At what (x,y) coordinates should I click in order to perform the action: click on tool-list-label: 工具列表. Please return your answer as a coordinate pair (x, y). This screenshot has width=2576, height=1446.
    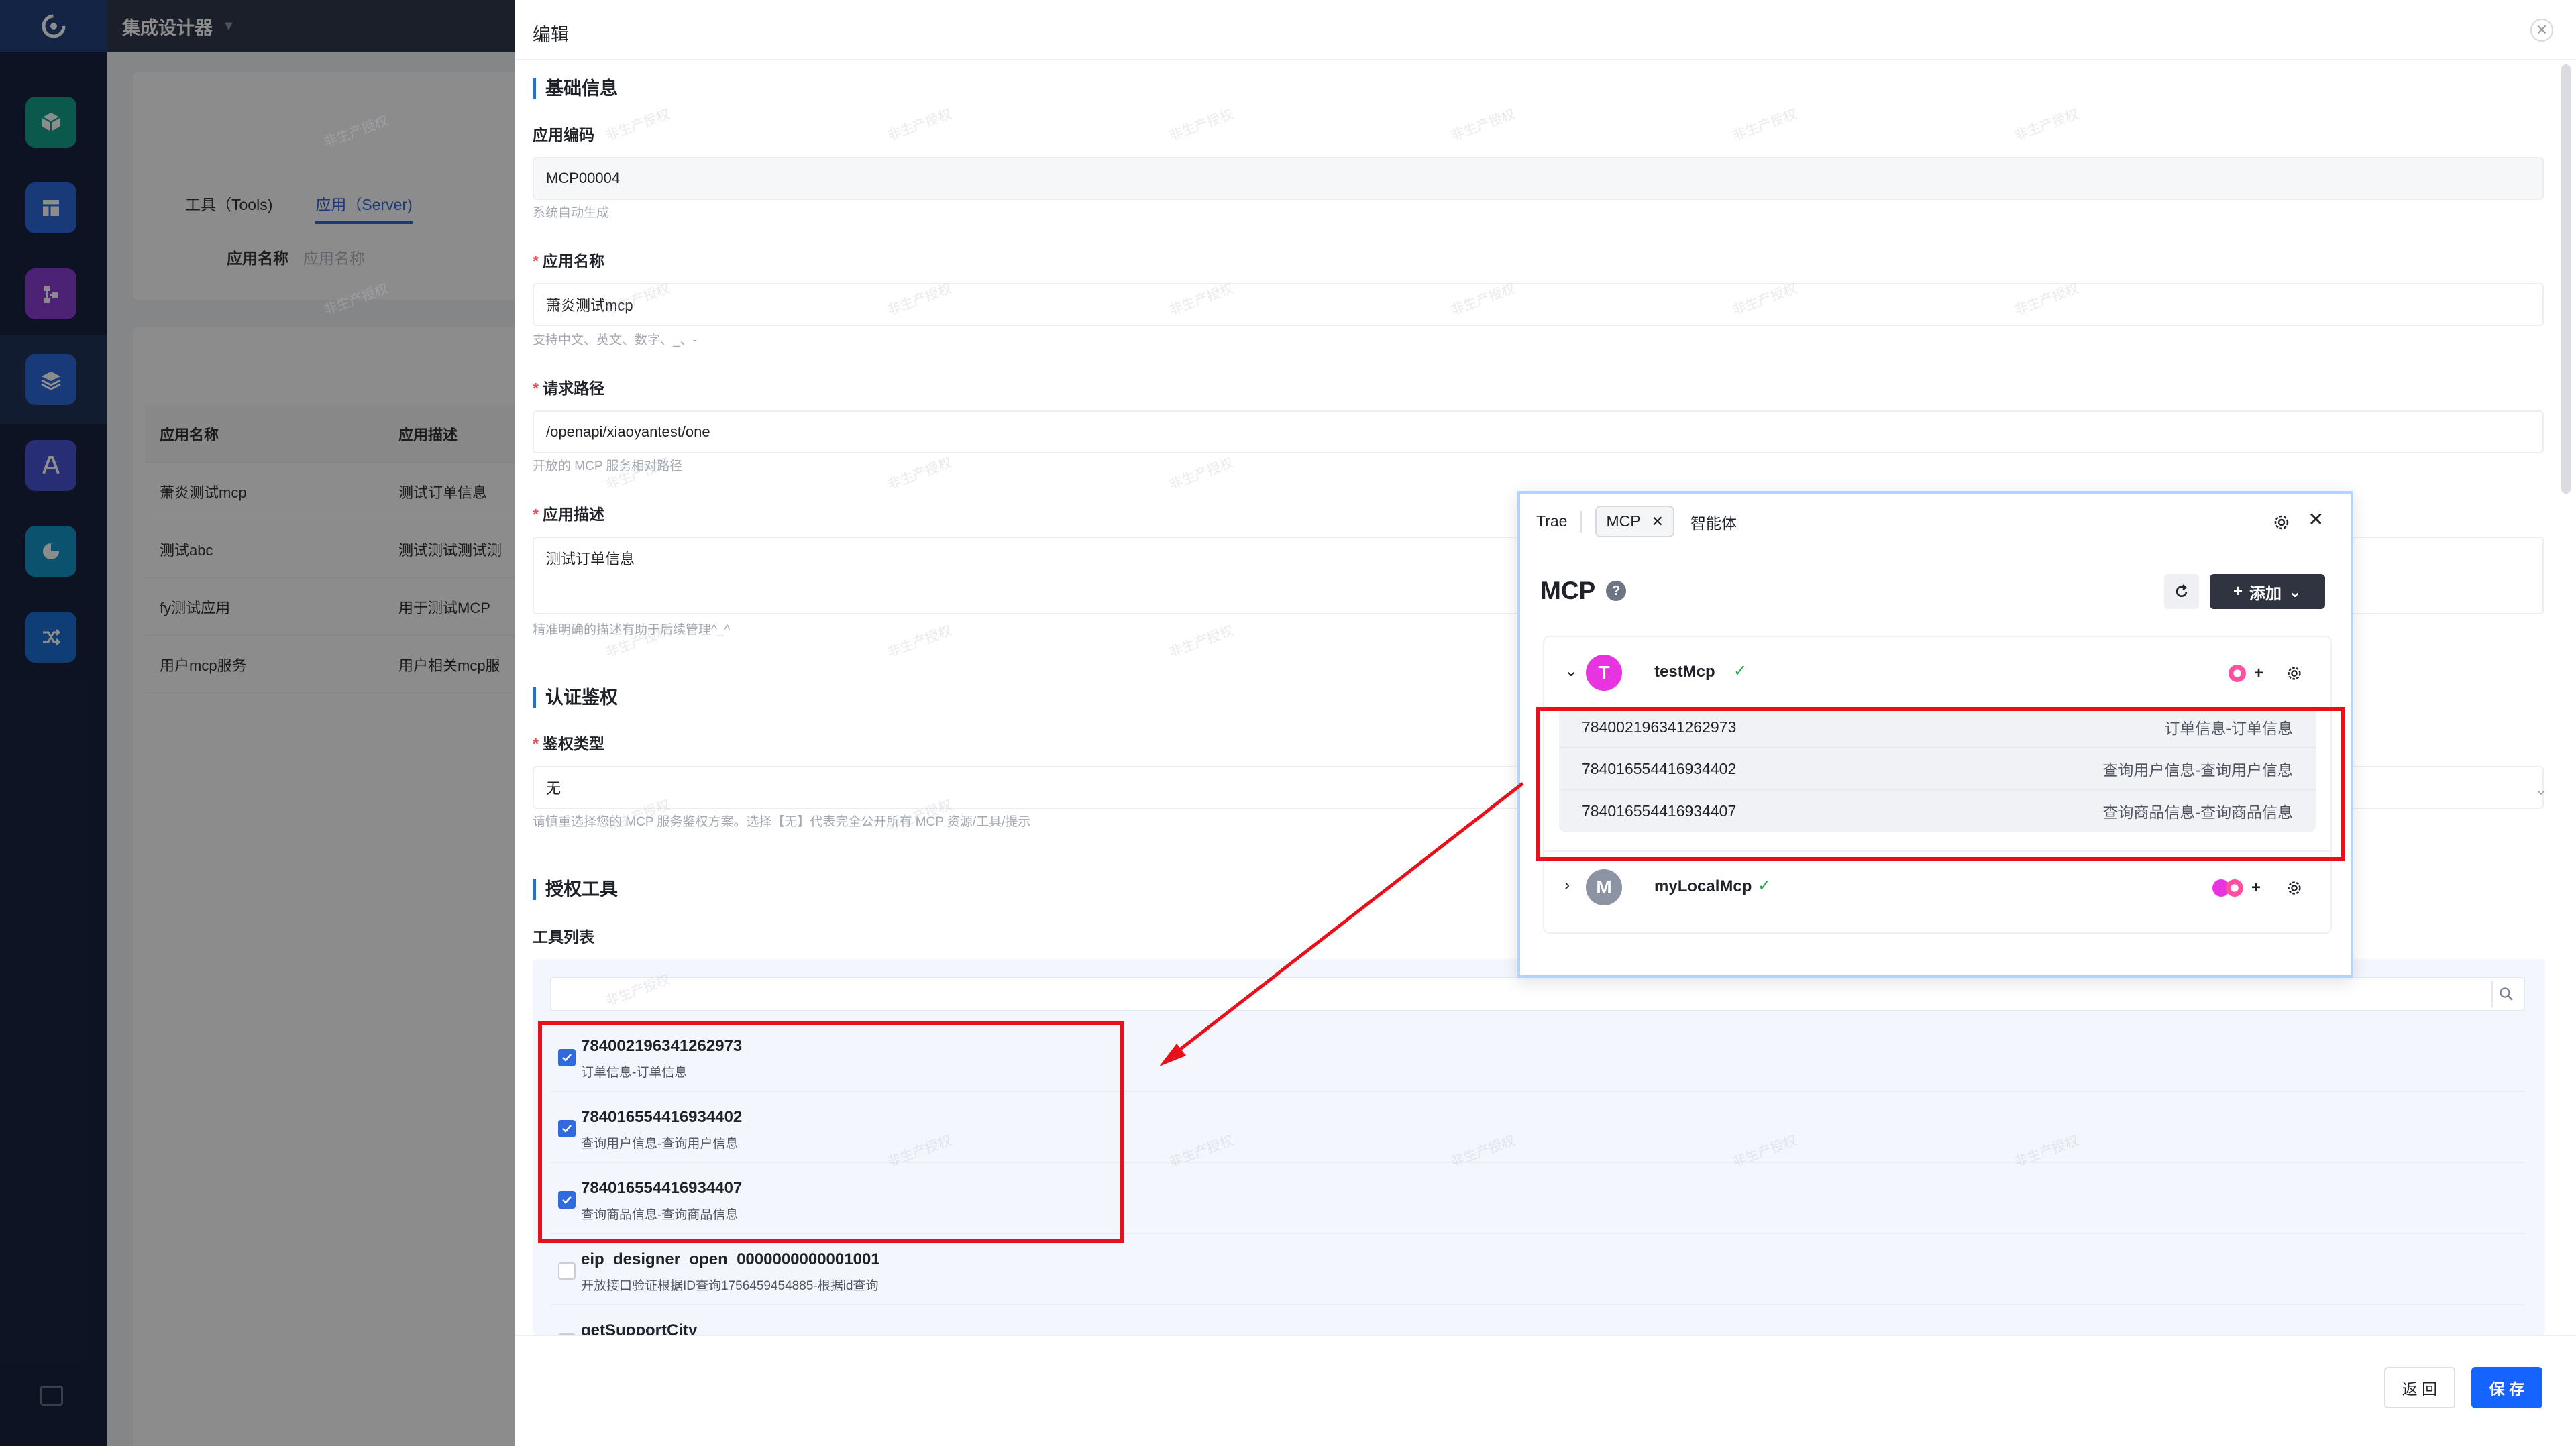
    Looking at the image, I should click on (563, 937).